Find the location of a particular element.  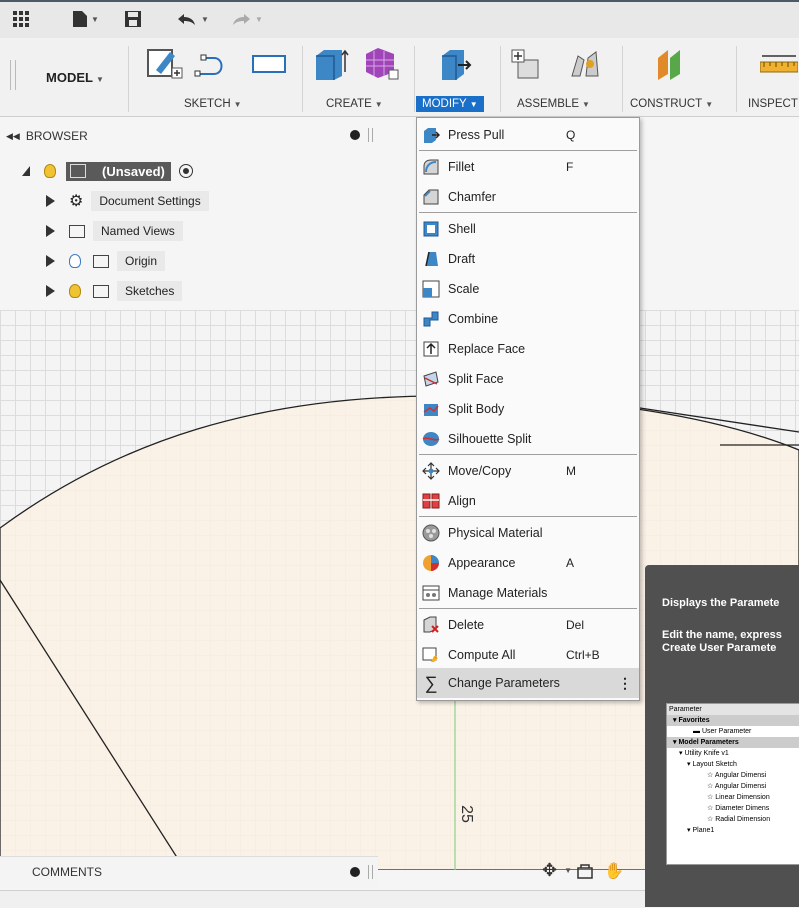

menu-item-silhouette-split: Silhouette Split is located at coordinates (528, 439).